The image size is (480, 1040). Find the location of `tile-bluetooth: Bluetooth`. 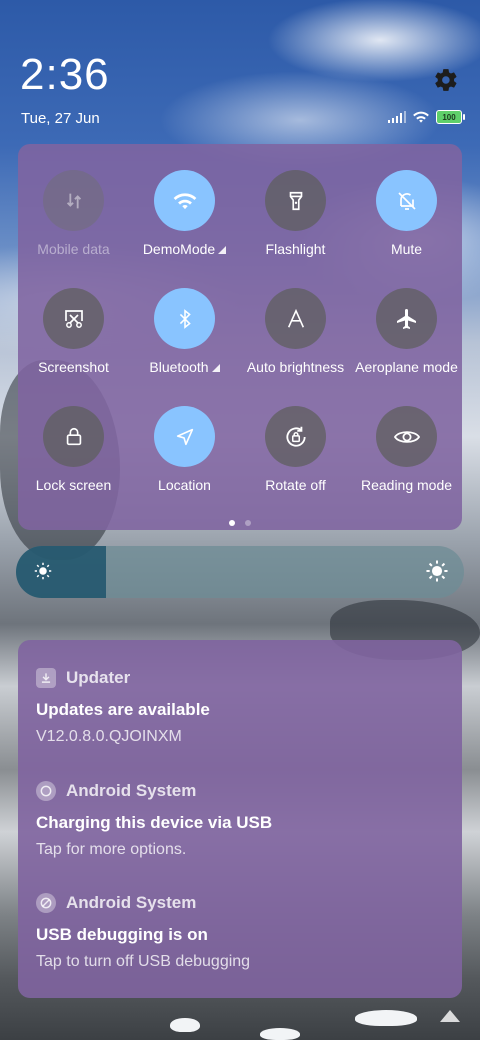

tile-bluetooth: Bluetooth is located at coordinates (184, 339).